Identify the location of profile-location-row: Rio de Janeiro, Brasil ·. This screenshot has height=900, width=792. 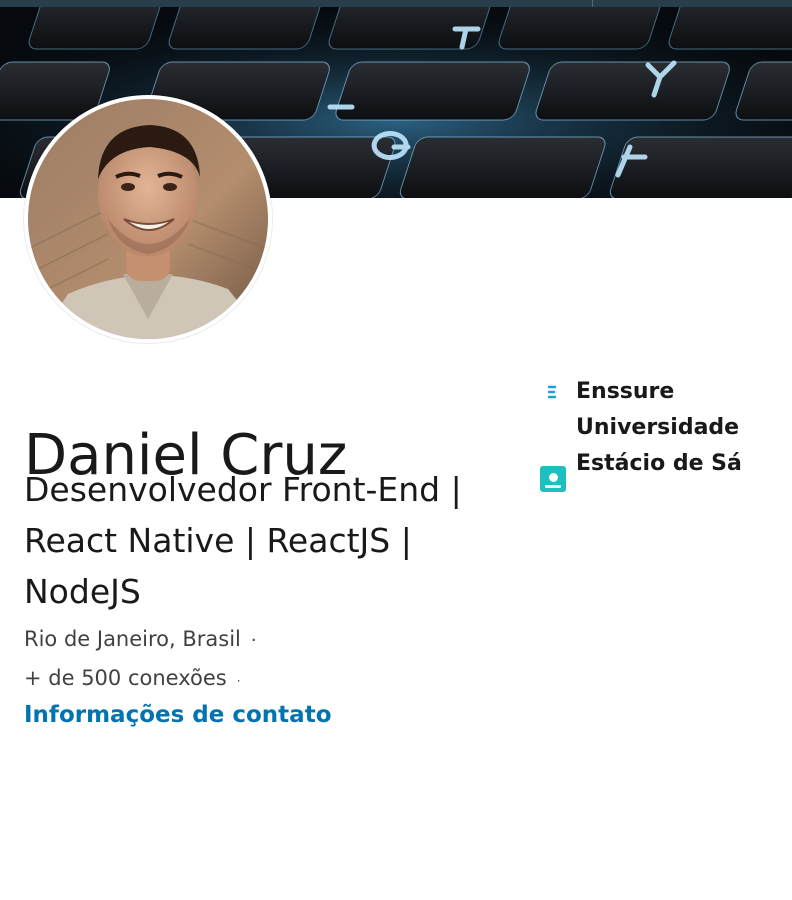
(140, 640).